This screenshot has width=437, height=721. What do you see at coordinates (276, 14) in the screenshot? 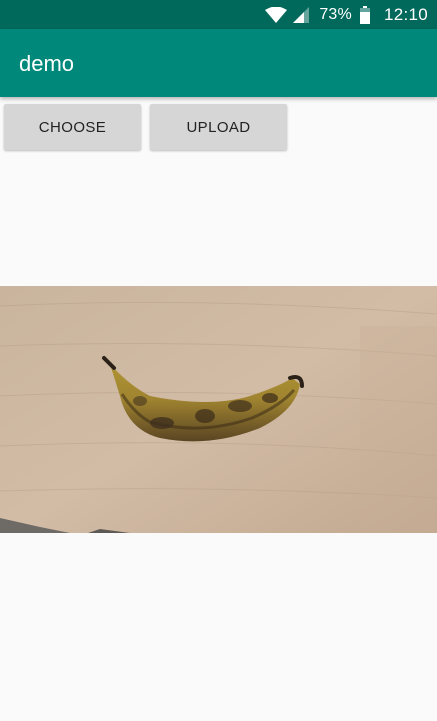
I see `wifi-icon` at bounding box center [276, 14].